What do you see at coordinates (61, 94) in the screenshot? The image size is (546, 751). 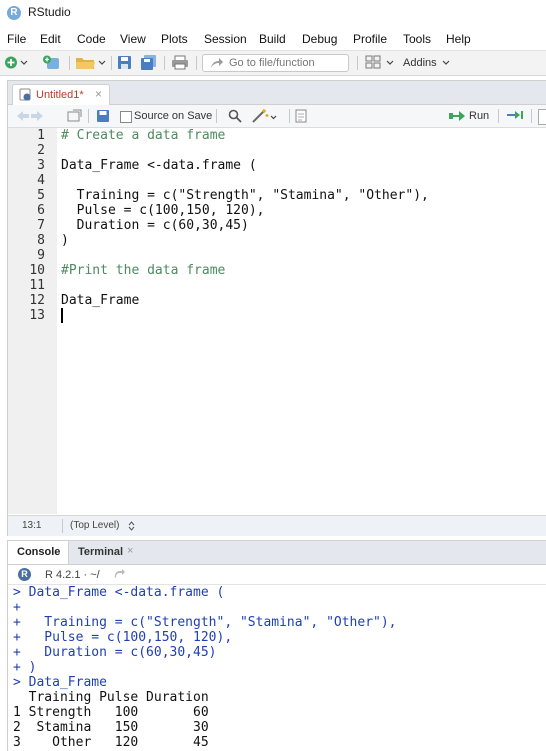 I see `tab-untitled1: Untitled1* ×` at bounding box center [61, 94].